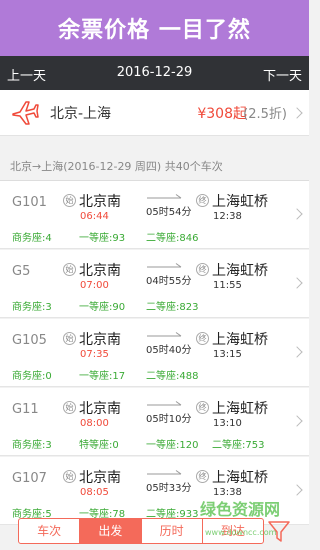  I want to click on trip-duration: 04时55分, so click(169, 281).